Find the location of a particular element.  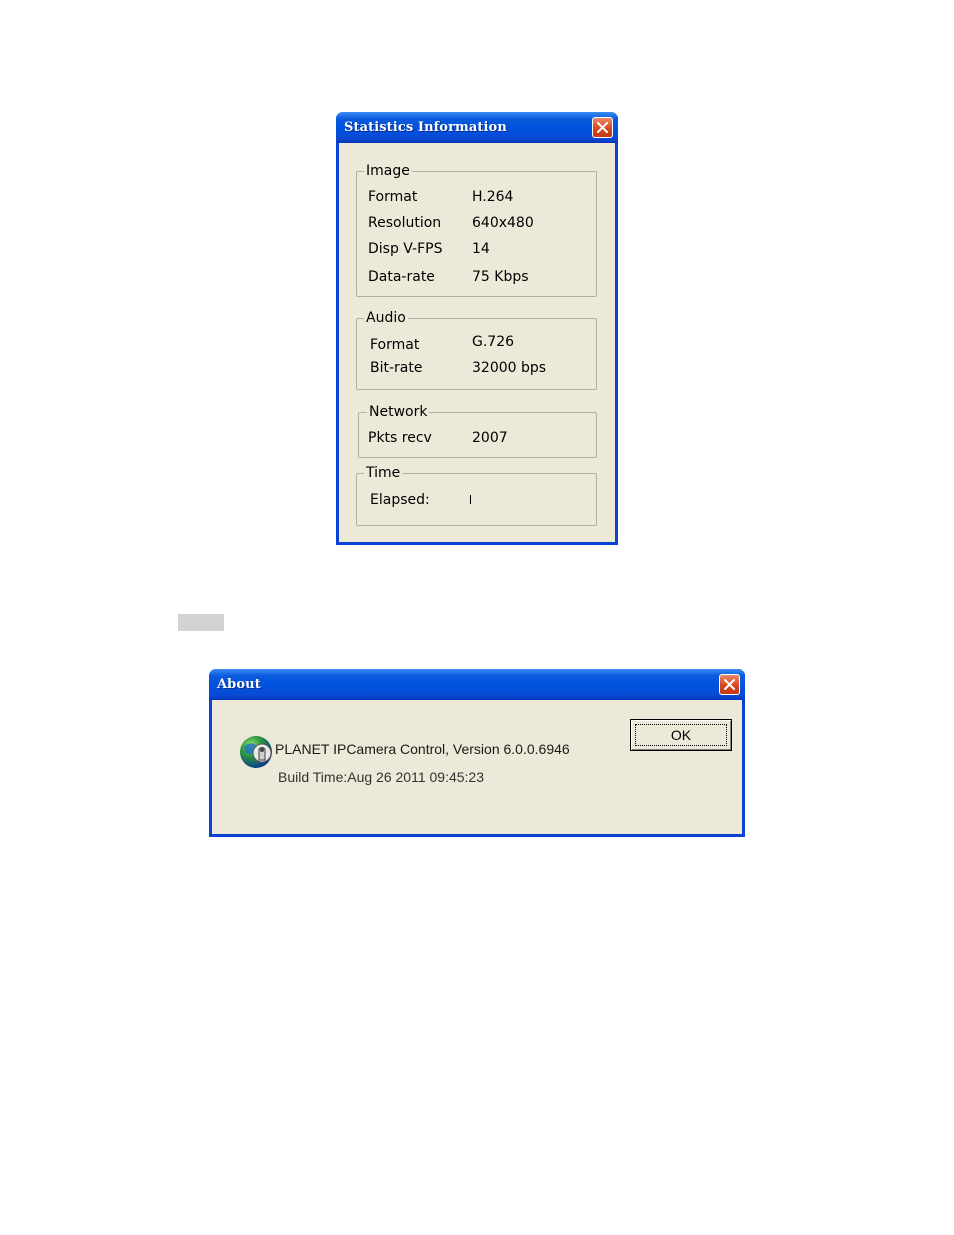

image-datarate-value: 75 Kbps is located at coordinates (500, 277).